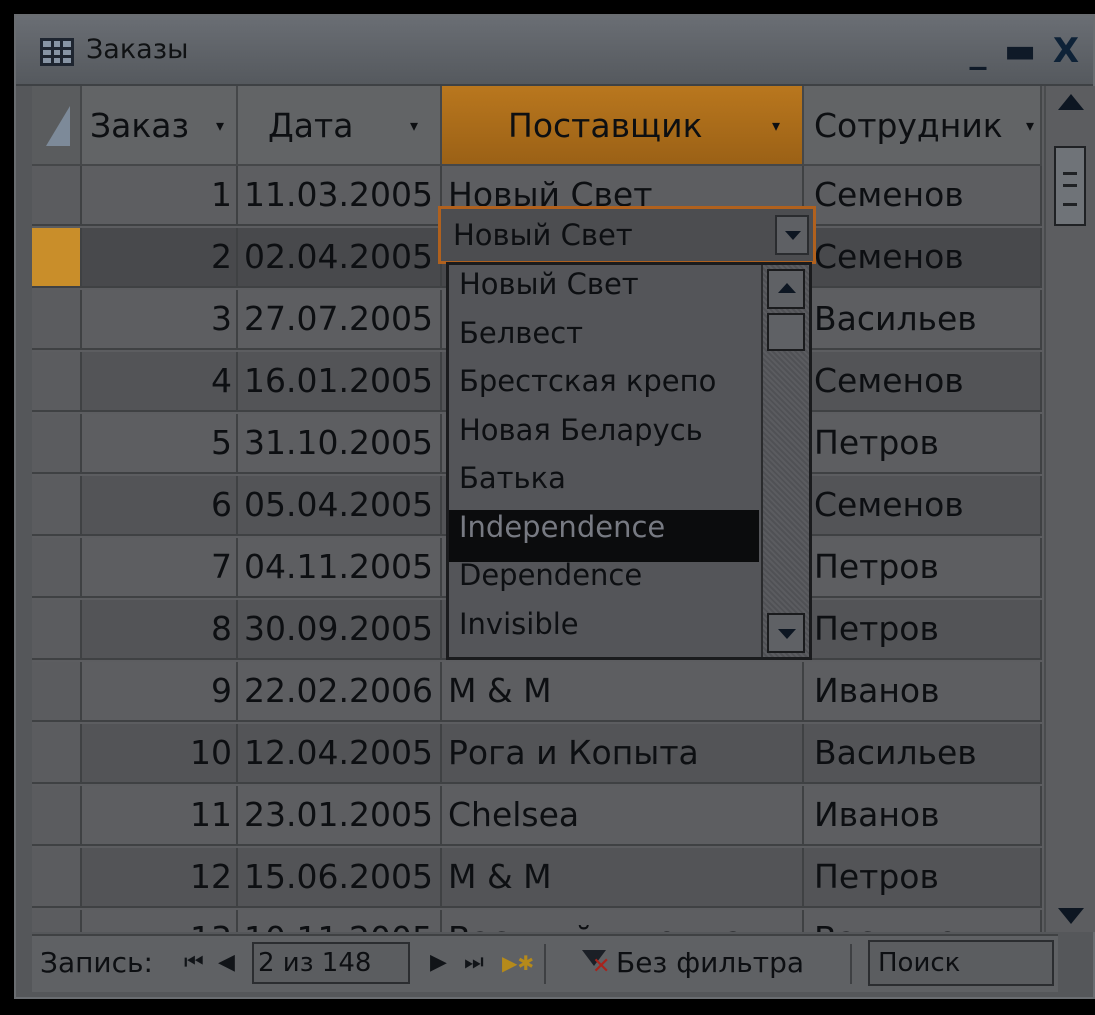  I want to click on scroll-up-icon, so click(1071, 102).